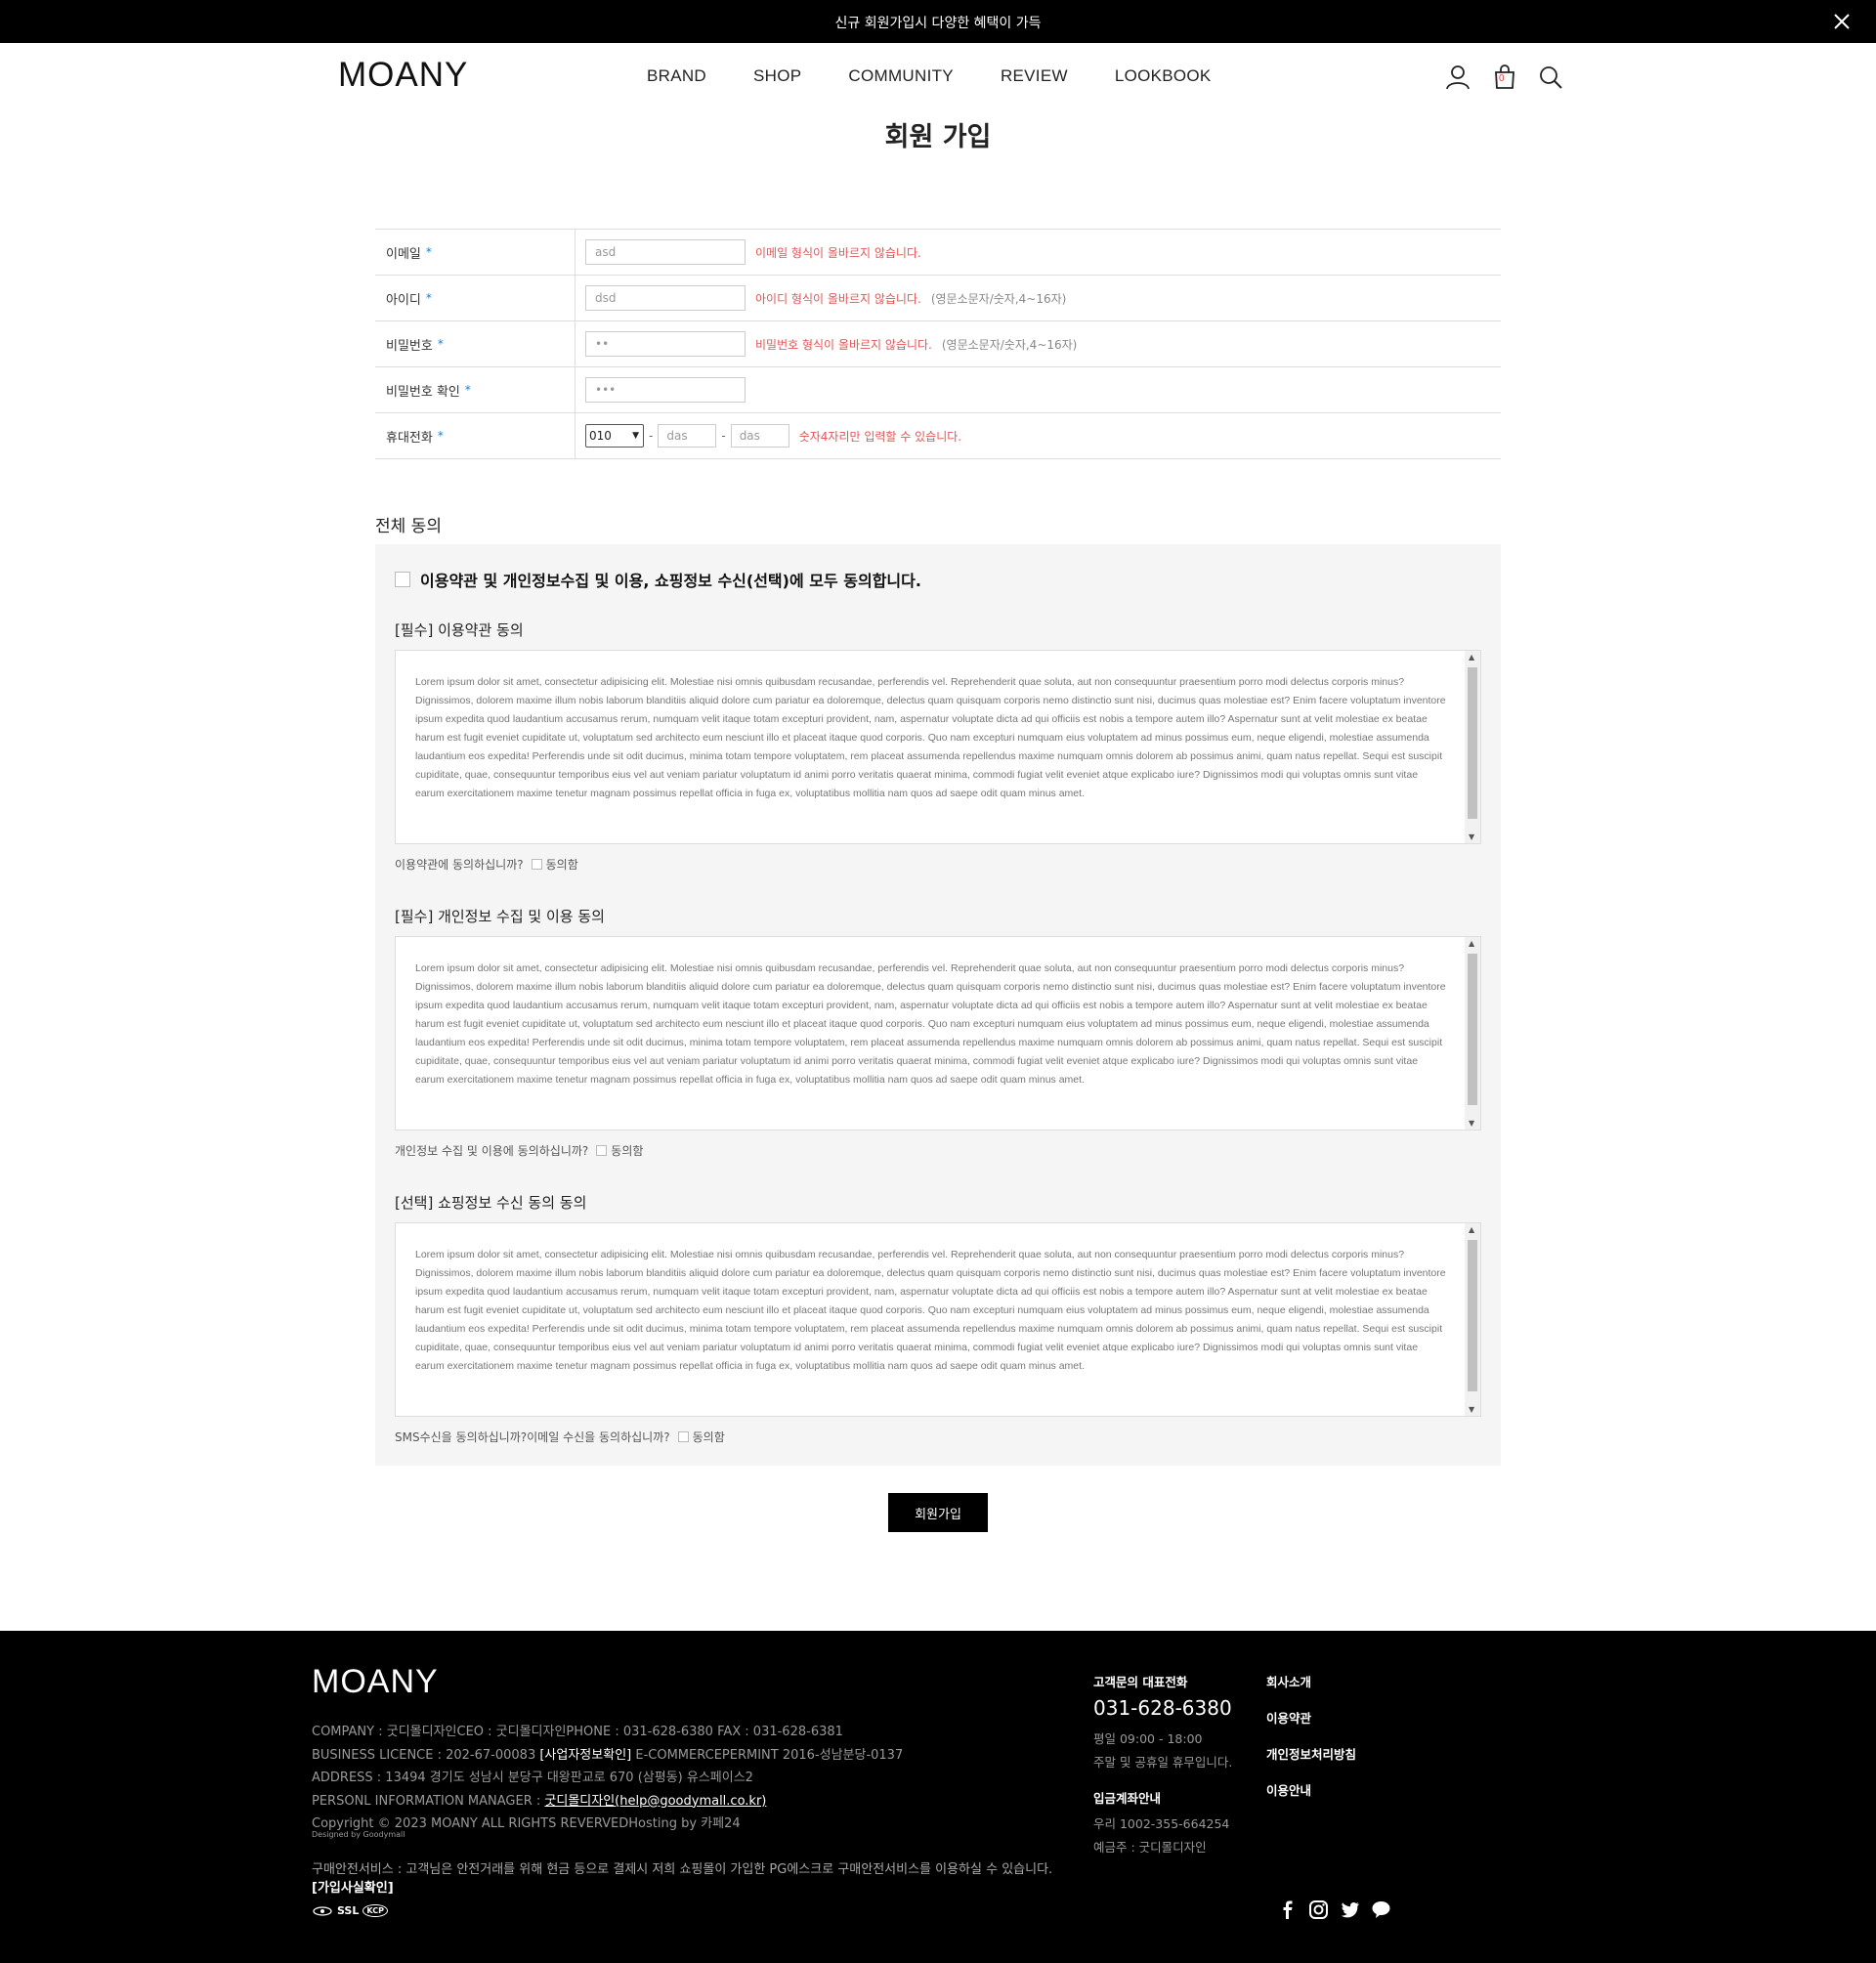  I want to click on phone-error: 숫자4자리만 입력할 수 있습니다., so click(880, 436).